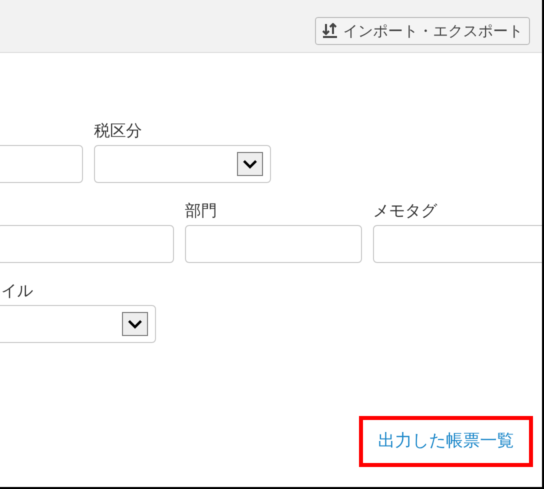 The width and height of the screenshot is (544, 489). What do you see at coordinates (446, 441) in the screenshot?
I see `report-list-link: 出力した帳票一覧` at bounding box center [446, 441].